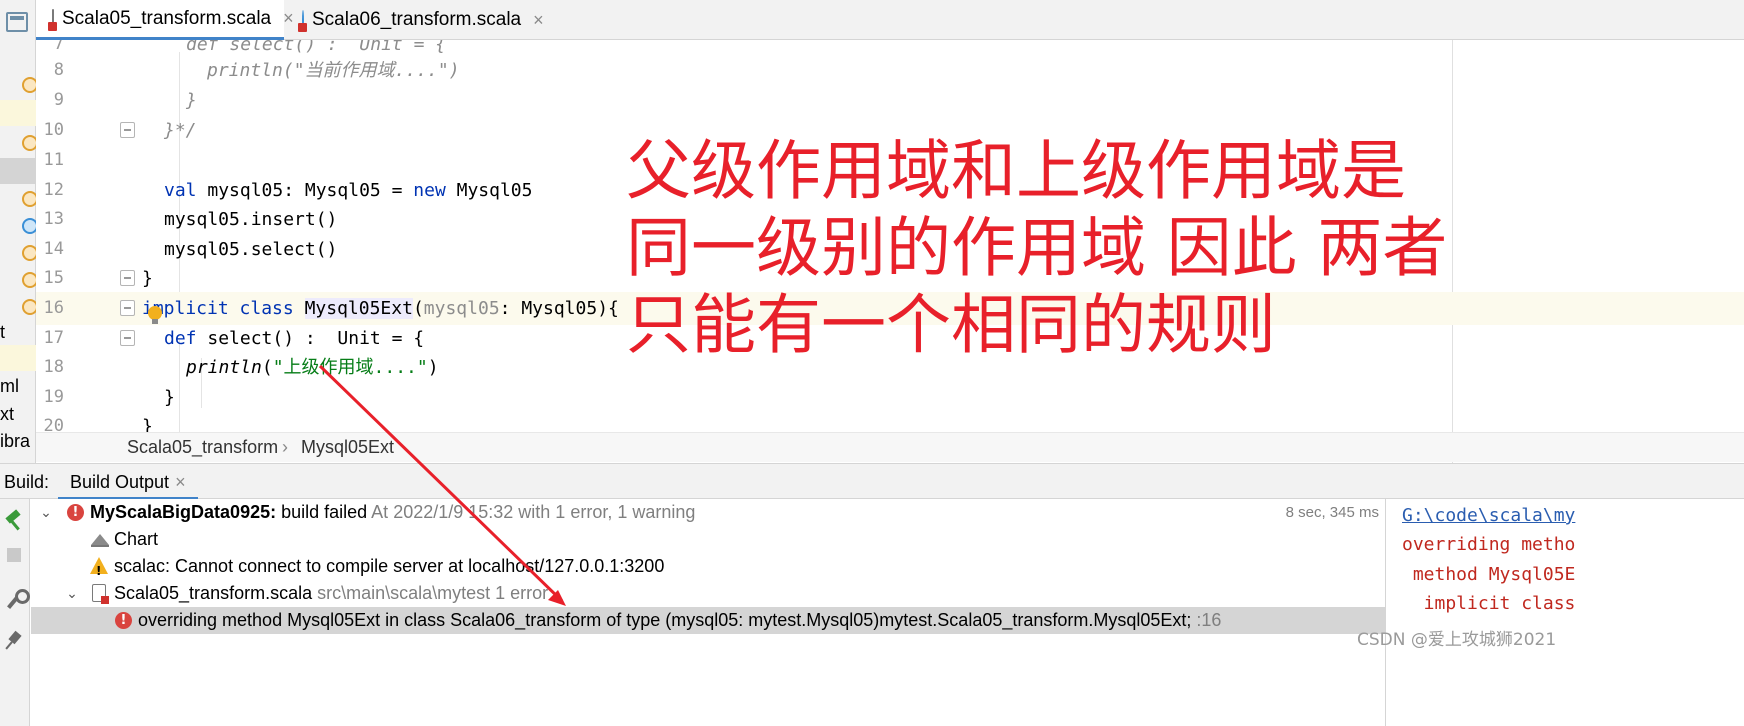  What do you see at coordinates (1332, 512) in the screenshot?
I see `build-duration: 8 sec, 345 ms` at bounding box center [1332, 512].